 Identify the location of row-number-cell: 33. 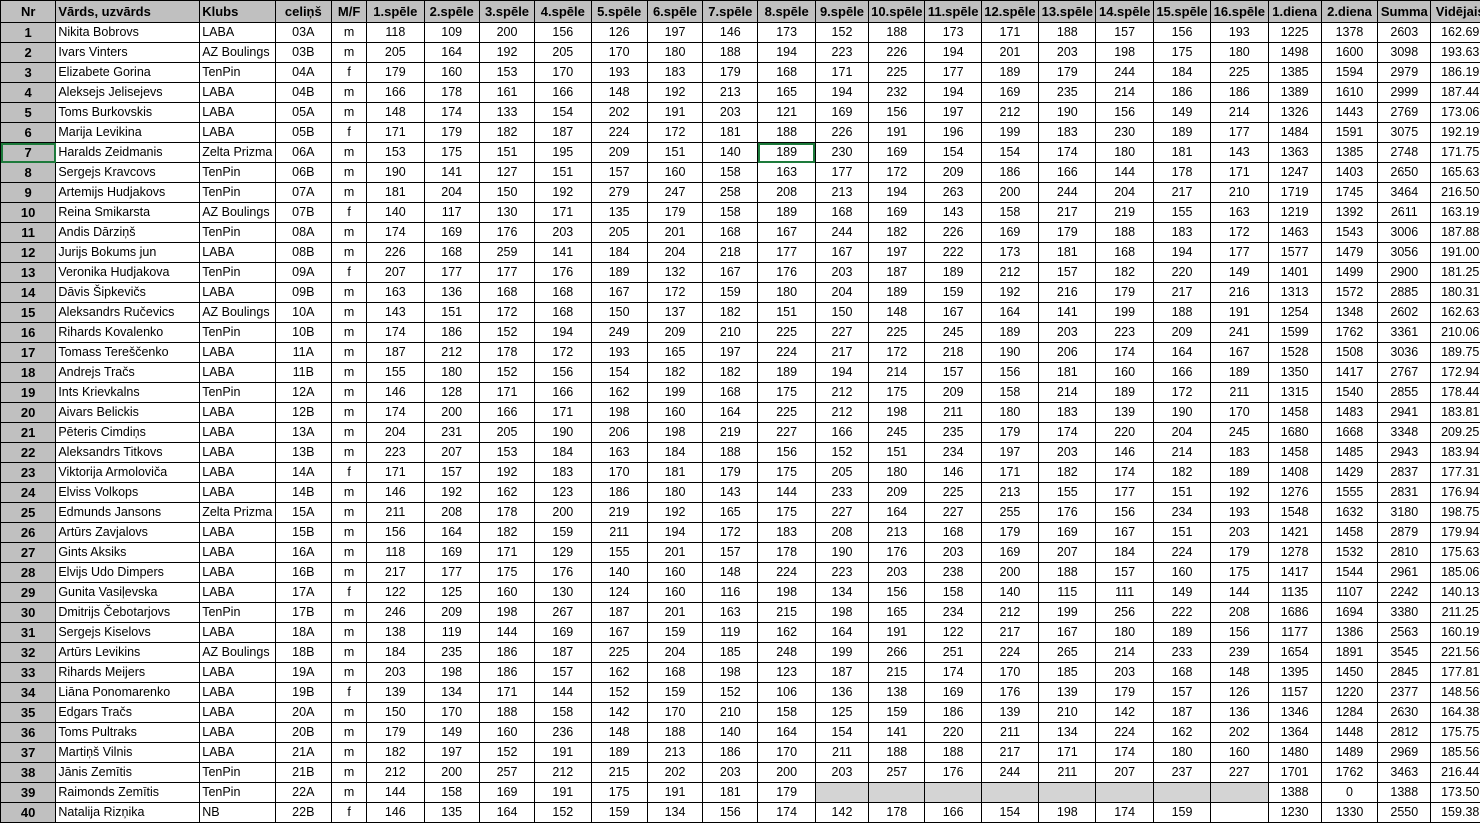
(28, 672).